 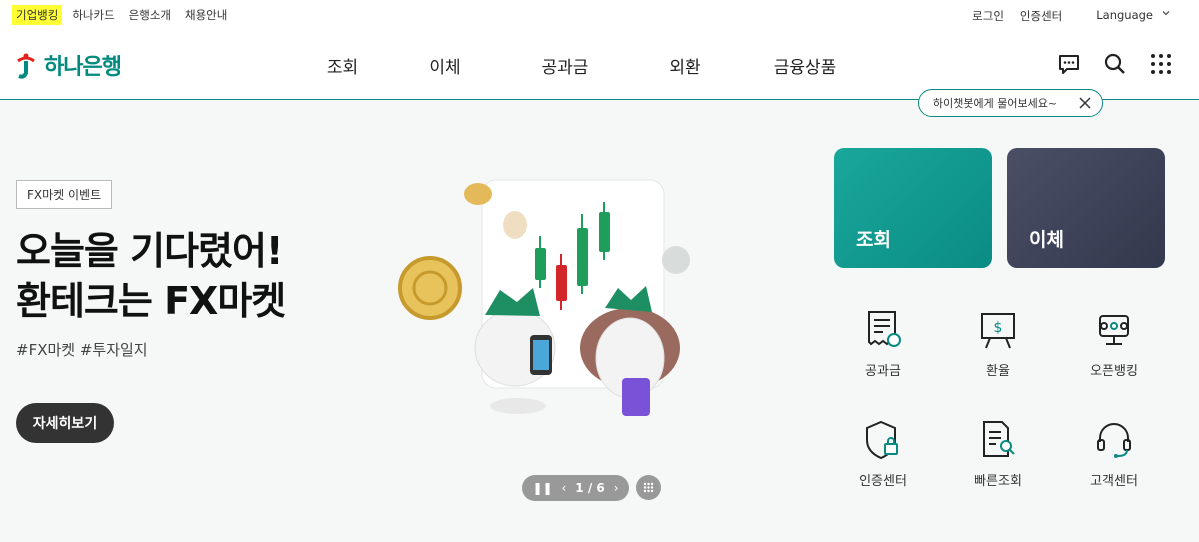 I want to click on utility-right: 로그인 인증센터 Language, so click(x=1071, y=16).